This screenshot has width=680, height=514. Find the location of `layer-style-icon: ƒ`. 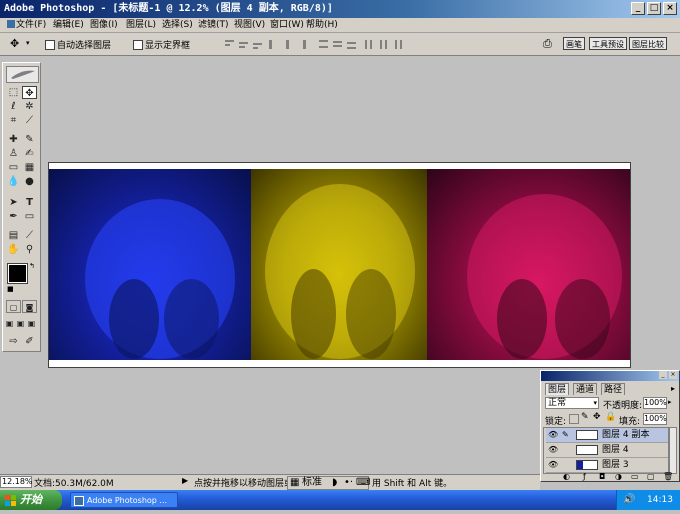

layer-style-icon: ƒ is located at coordinates (584, 476).